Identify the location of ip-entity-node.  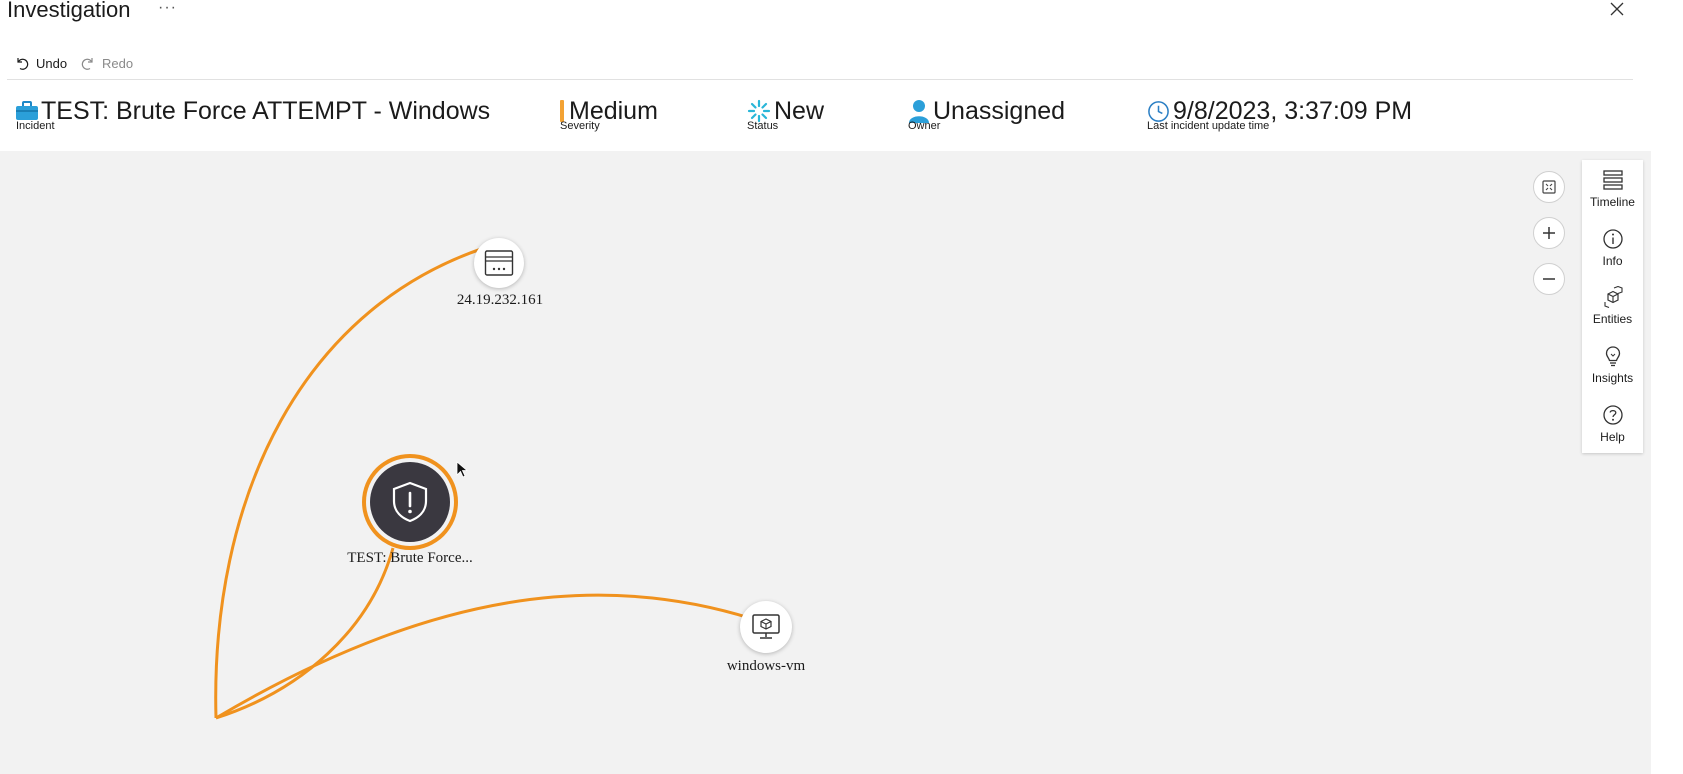
(499, 263).